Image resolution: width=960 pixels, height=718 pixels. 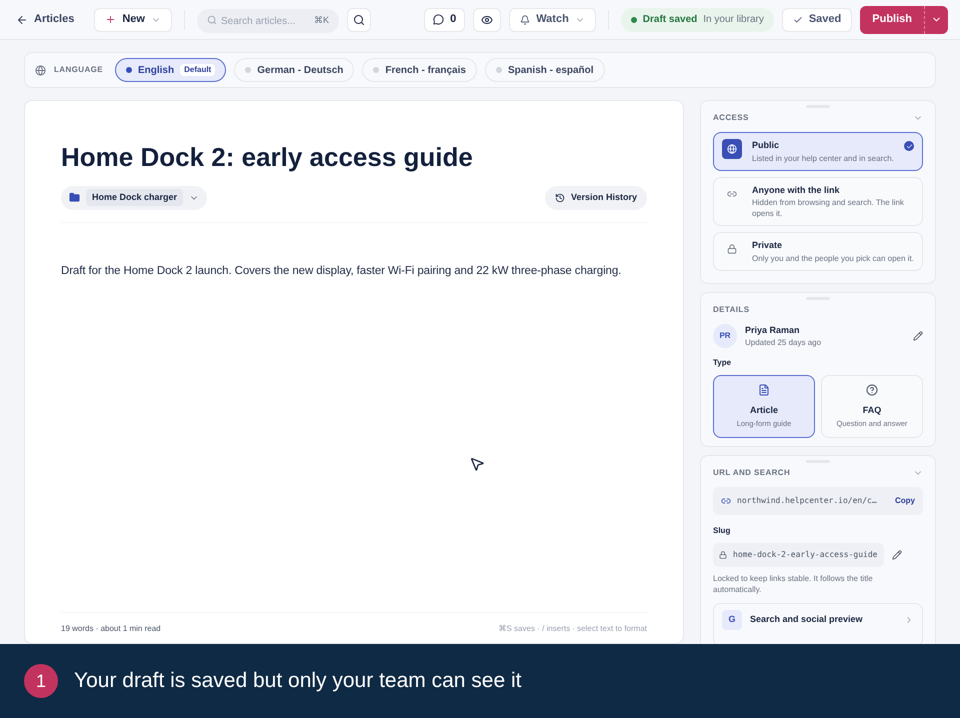 What do you see at coordinates (793, 583) in the screenshot?
I see `slug-note: Locked to keep links stable. It follows the title automatically.` at bounding box center [793, 583].